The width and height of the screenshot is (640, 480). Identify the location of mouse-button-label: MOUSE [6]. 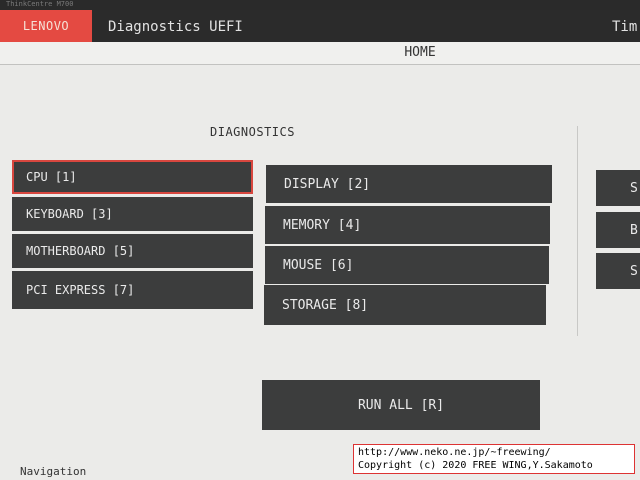
(318, 265).